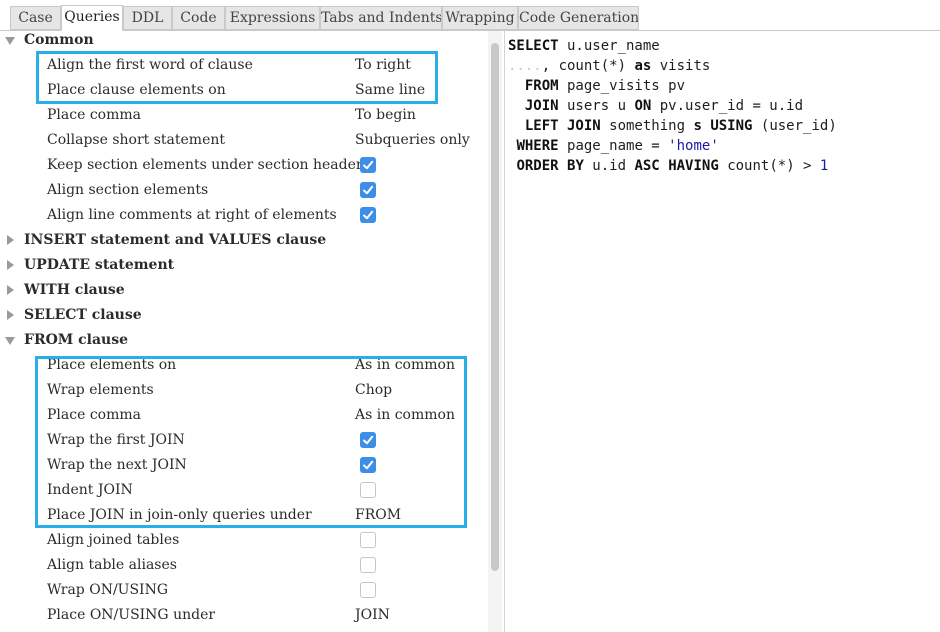 This screenshot has height=632, width=940. Describe the element at coordinates (731, 126) in the screenshot. I see `sql-keyword: USING` at that location.